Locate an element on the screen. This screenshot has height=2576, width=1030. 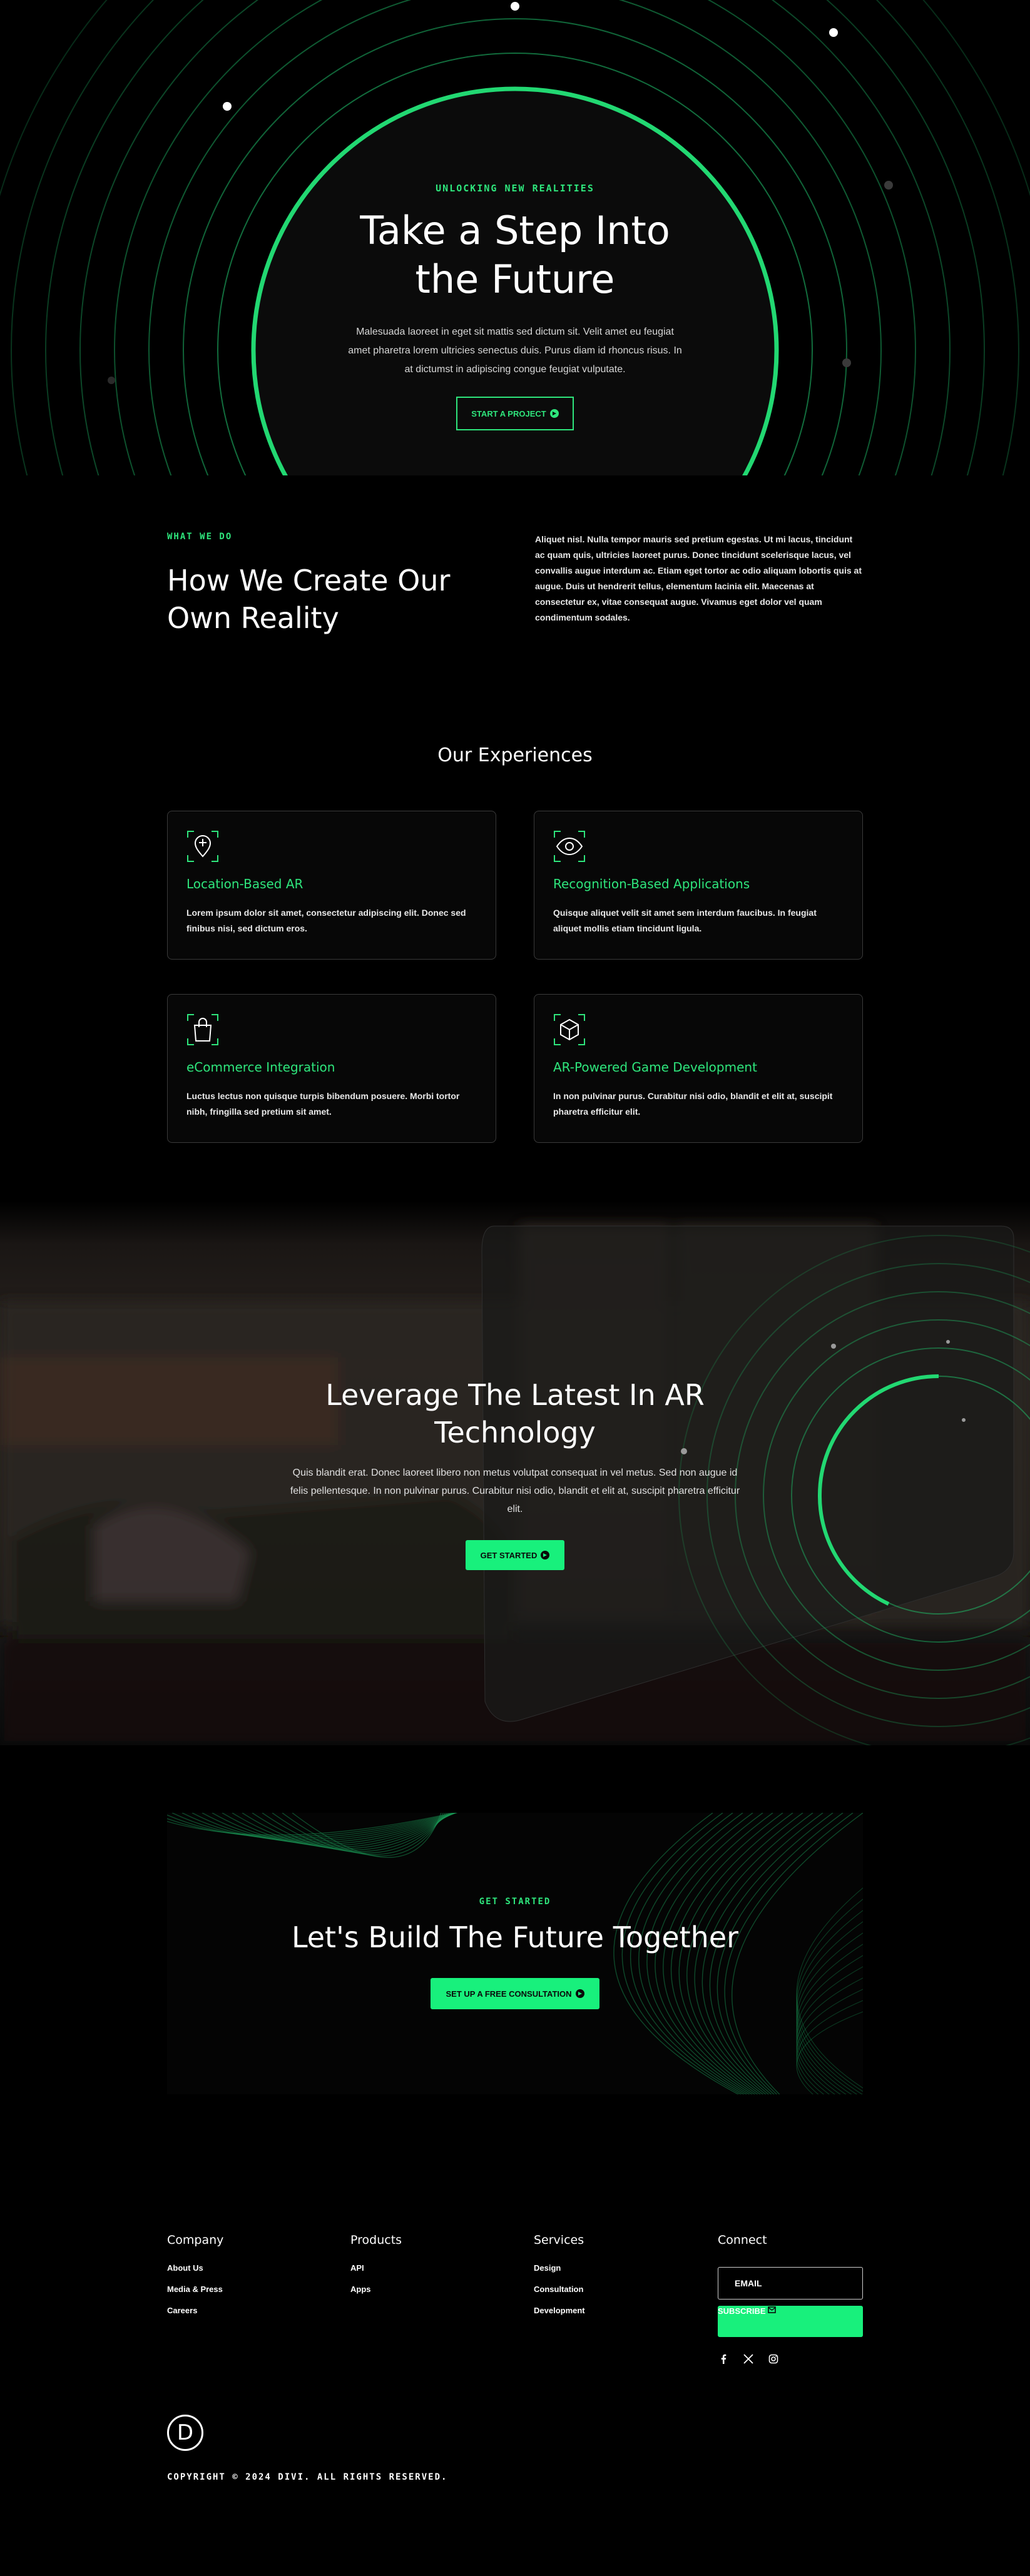
footer-link-media: Media & Press is located at coordinates (195, 2289).